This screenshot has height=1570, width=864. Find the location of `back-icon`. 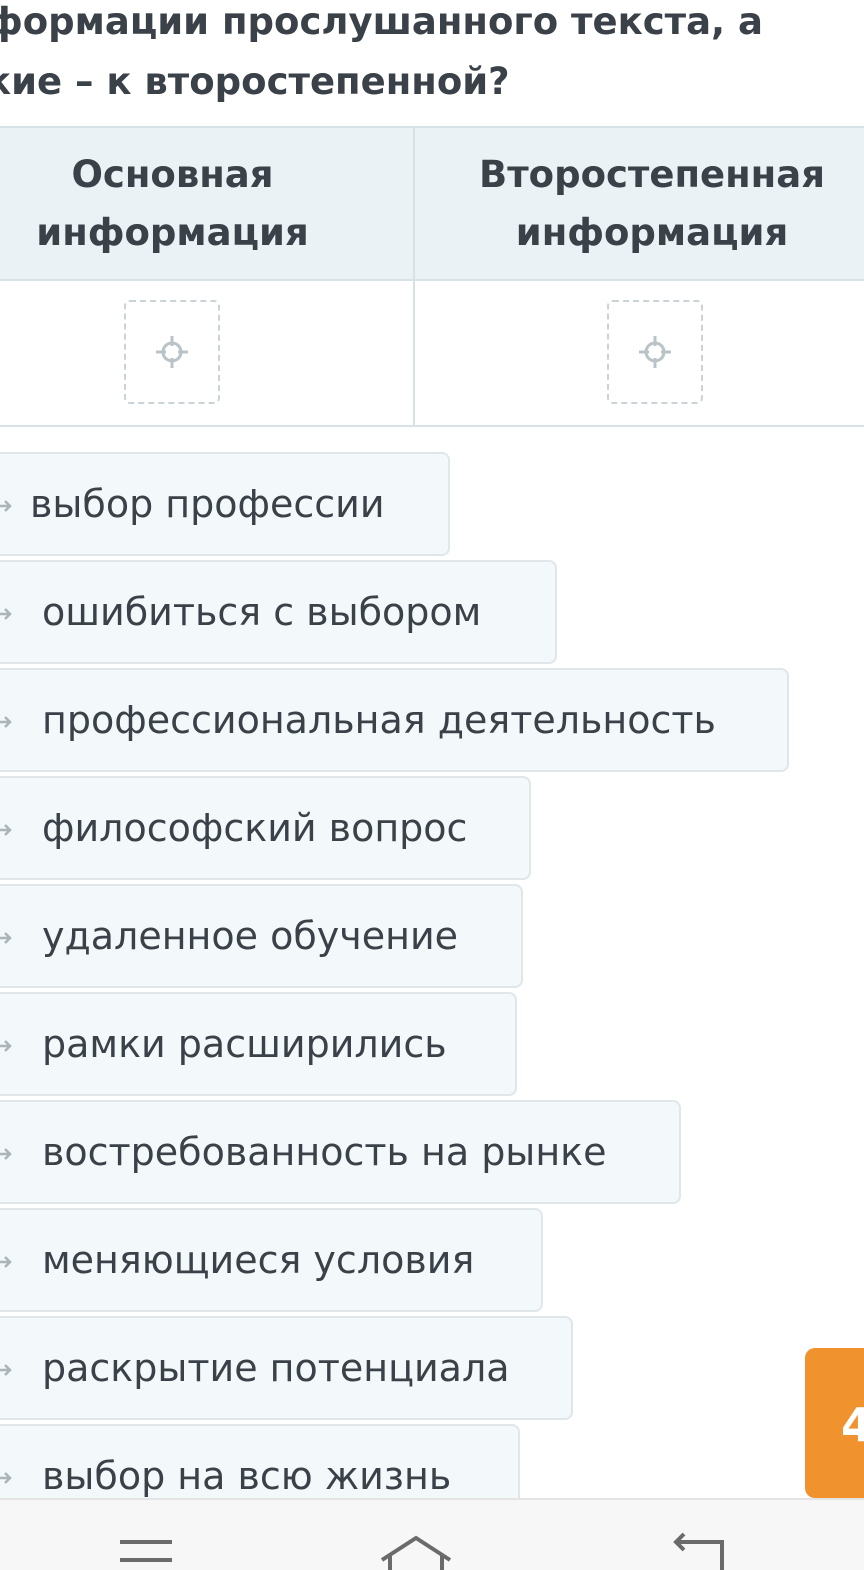

back-icon is located at coordinates (697, 1550).